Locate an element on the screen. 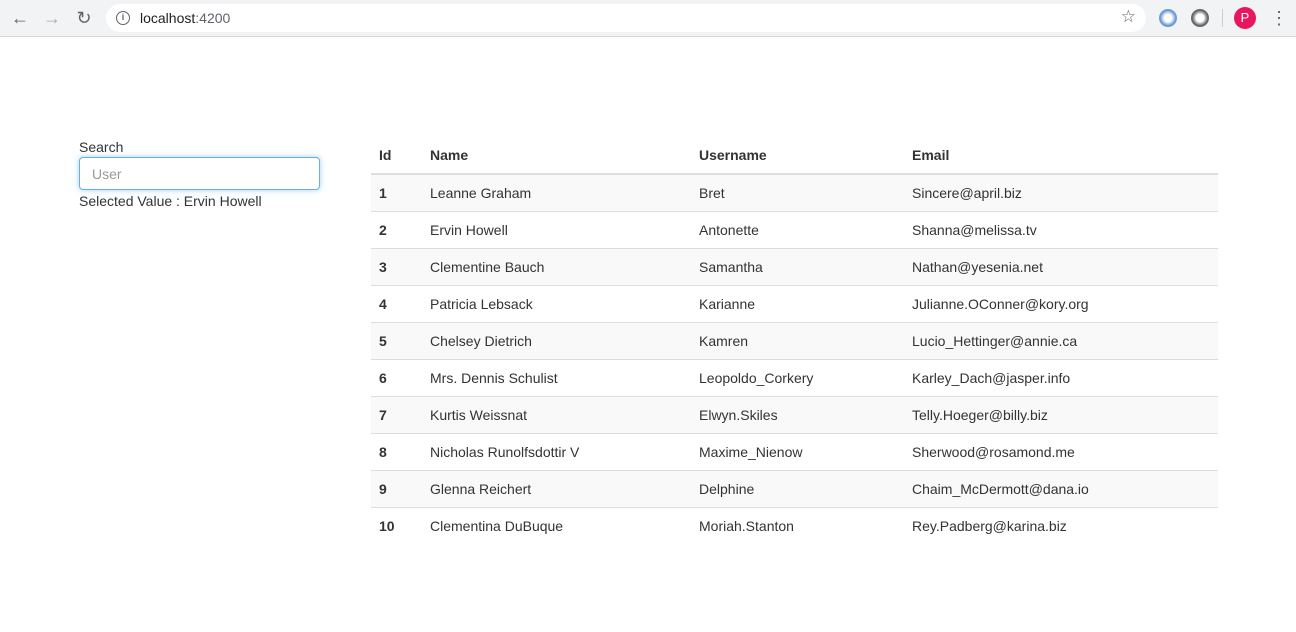 This screenshot has width=1296, height=632. cell-username: Karianne is located at coordinates (797, 303).